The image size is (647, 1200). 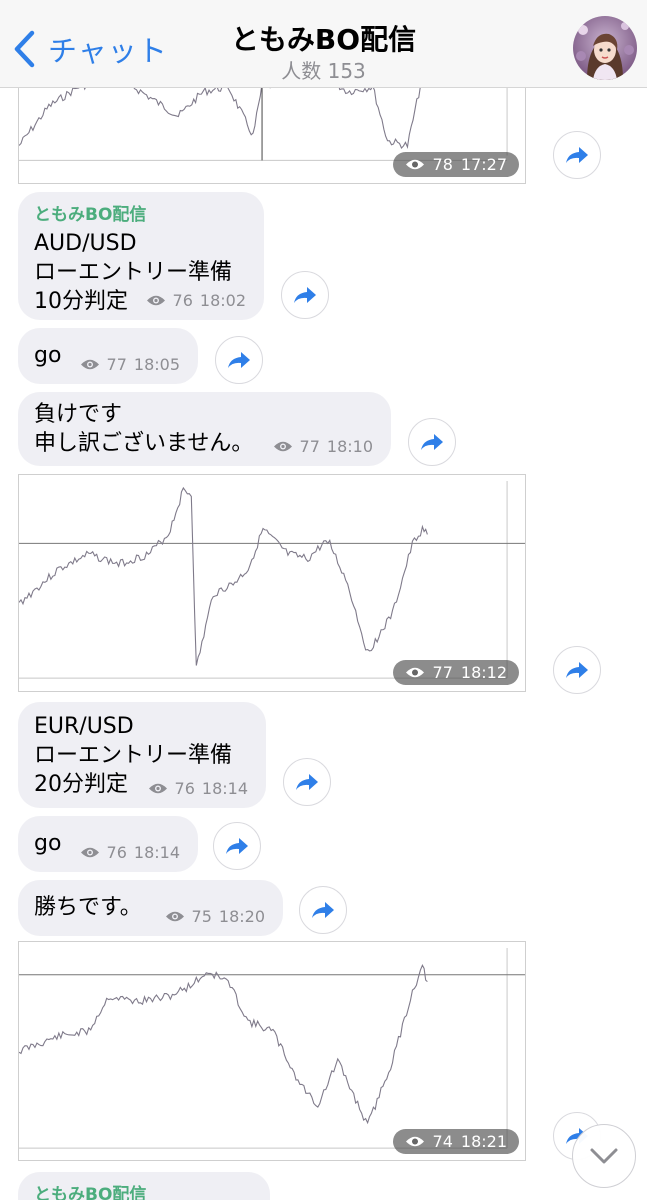 I want to click on chat-header: チャット ともみBO配信 人数 153, so click(x=323, y=44).